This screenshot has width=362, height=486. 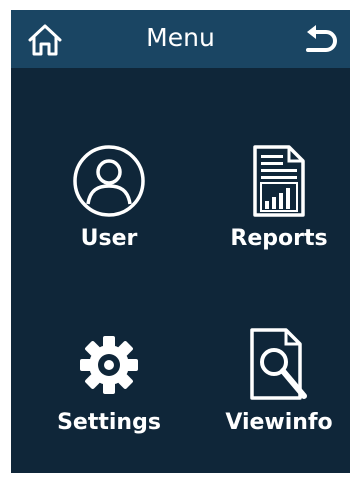 I want to click on home-button, so click(x=45, y=40).